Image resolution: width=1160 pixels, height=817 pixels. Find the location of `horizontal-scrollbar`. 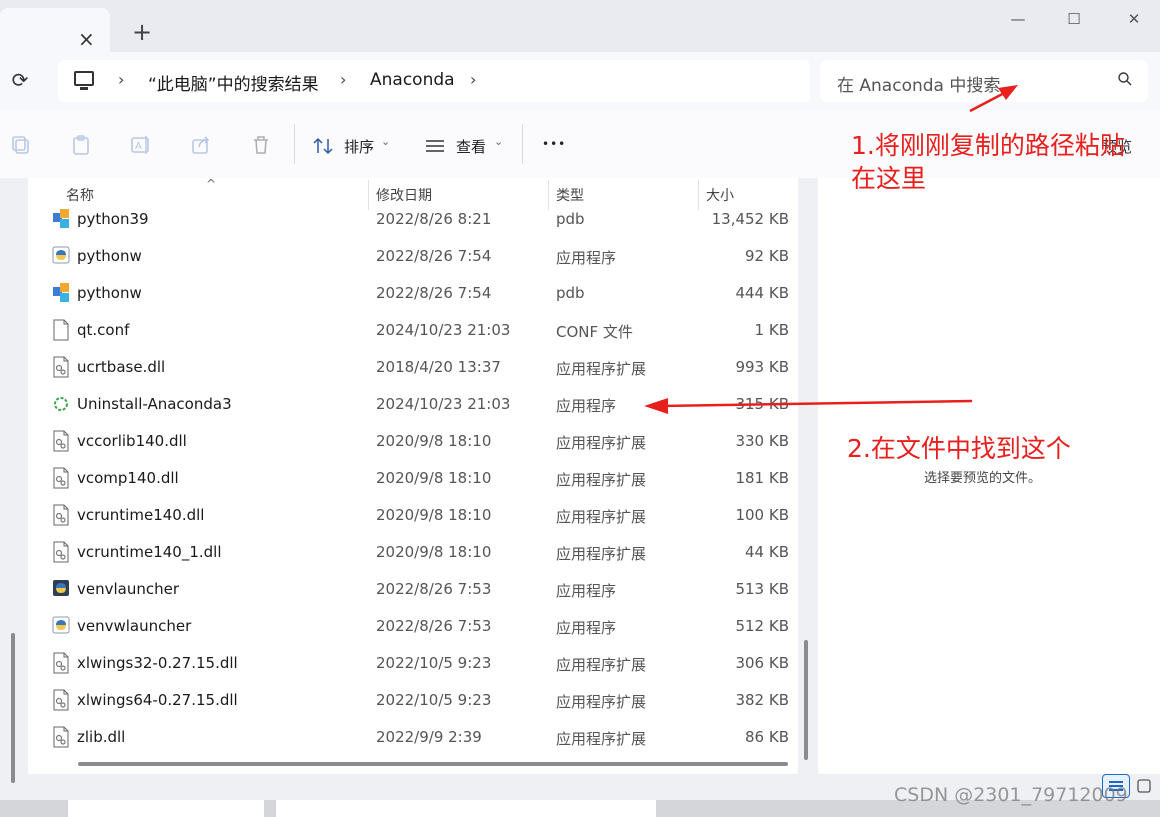

horizontal-scrollbar is located at coordinates (433, 764).